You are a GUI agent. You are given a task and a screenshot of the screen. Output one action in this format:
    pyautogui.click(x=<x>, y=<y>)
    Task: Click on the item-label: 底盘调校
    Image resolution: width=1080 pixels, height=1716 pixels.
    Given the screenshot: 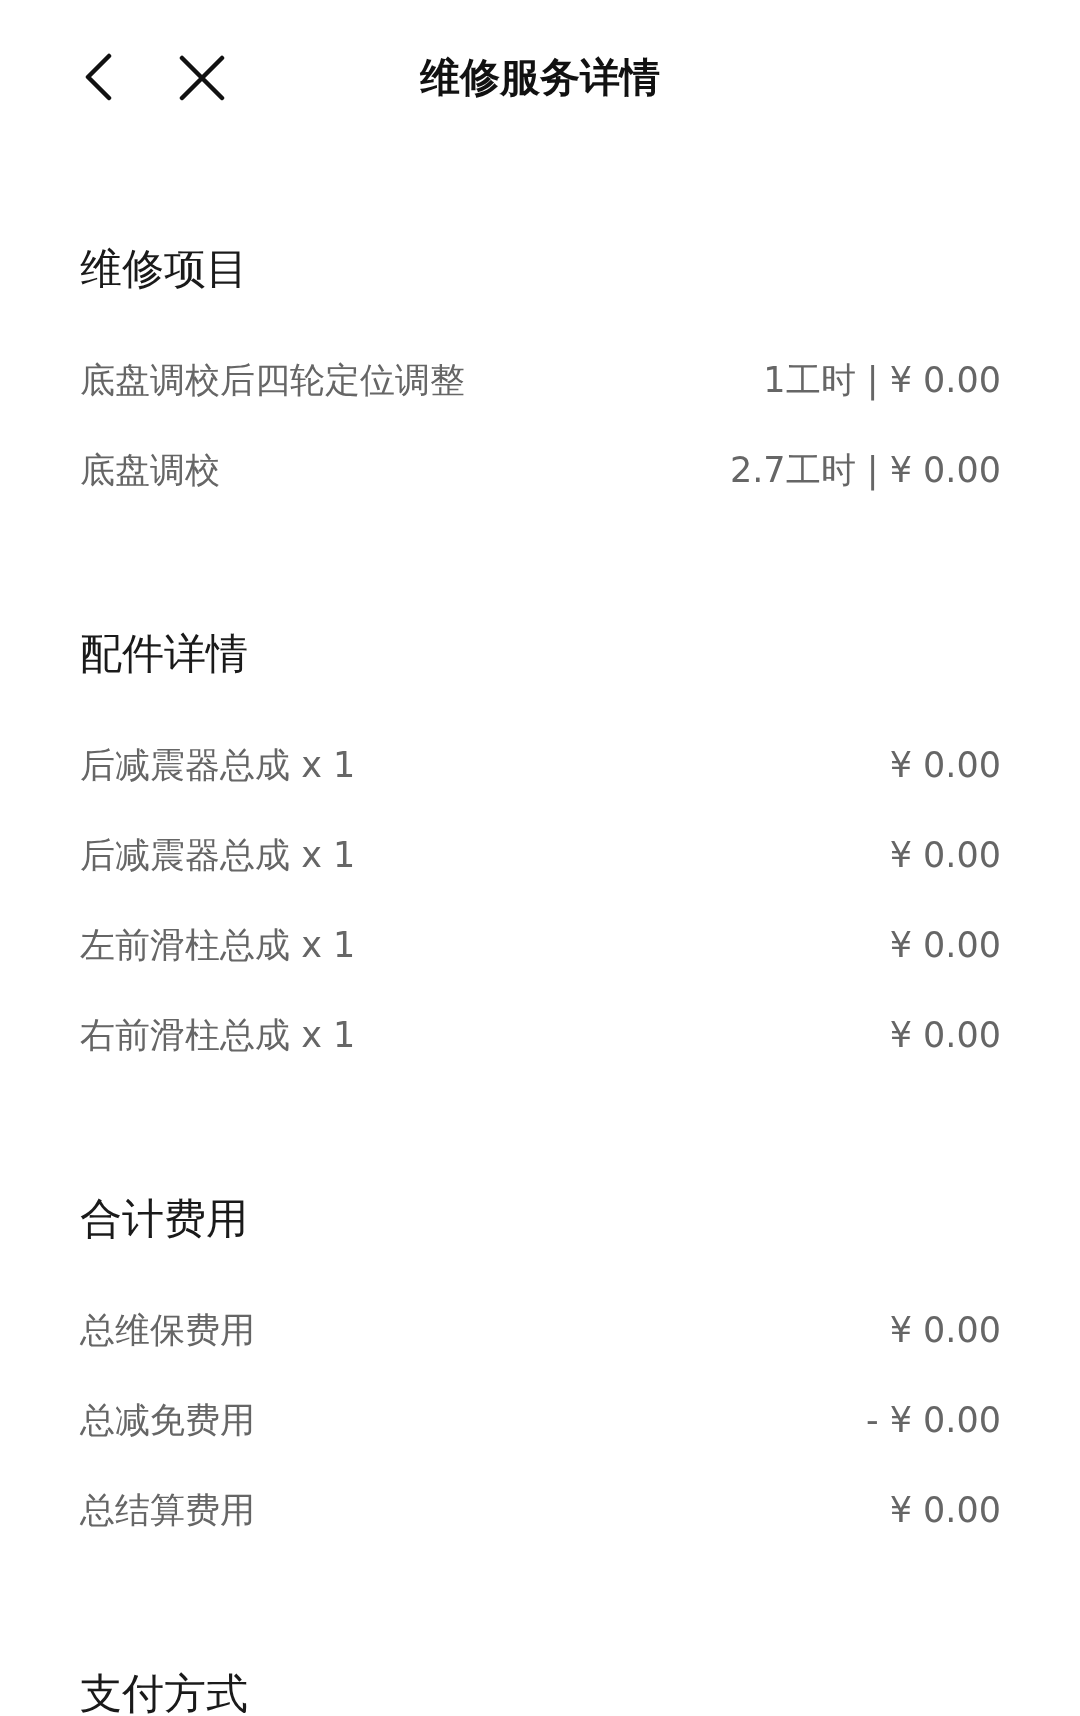 What is the action you would take?
    pyautogui.click(x=150, y=470)
    